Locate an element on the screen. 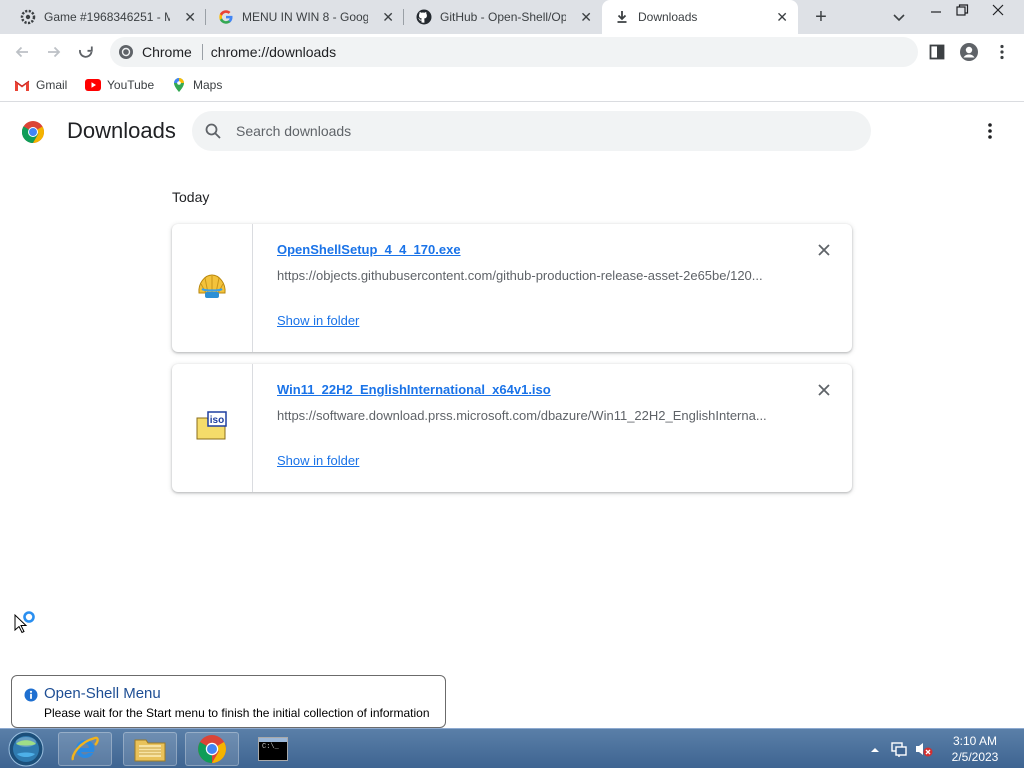  bookmark-youtube: YouTube is located at coordinates (119, 85).